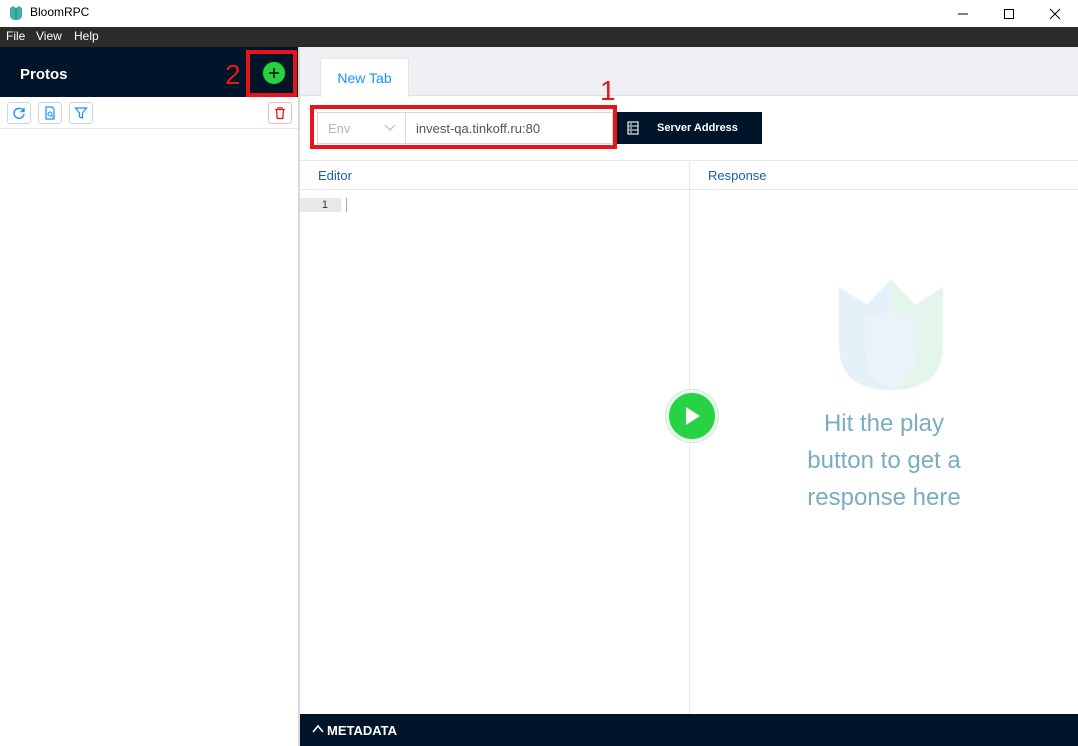 The image size is (1078, 746). I want to click on response-hint-line: button to get a, so click(884, 460).